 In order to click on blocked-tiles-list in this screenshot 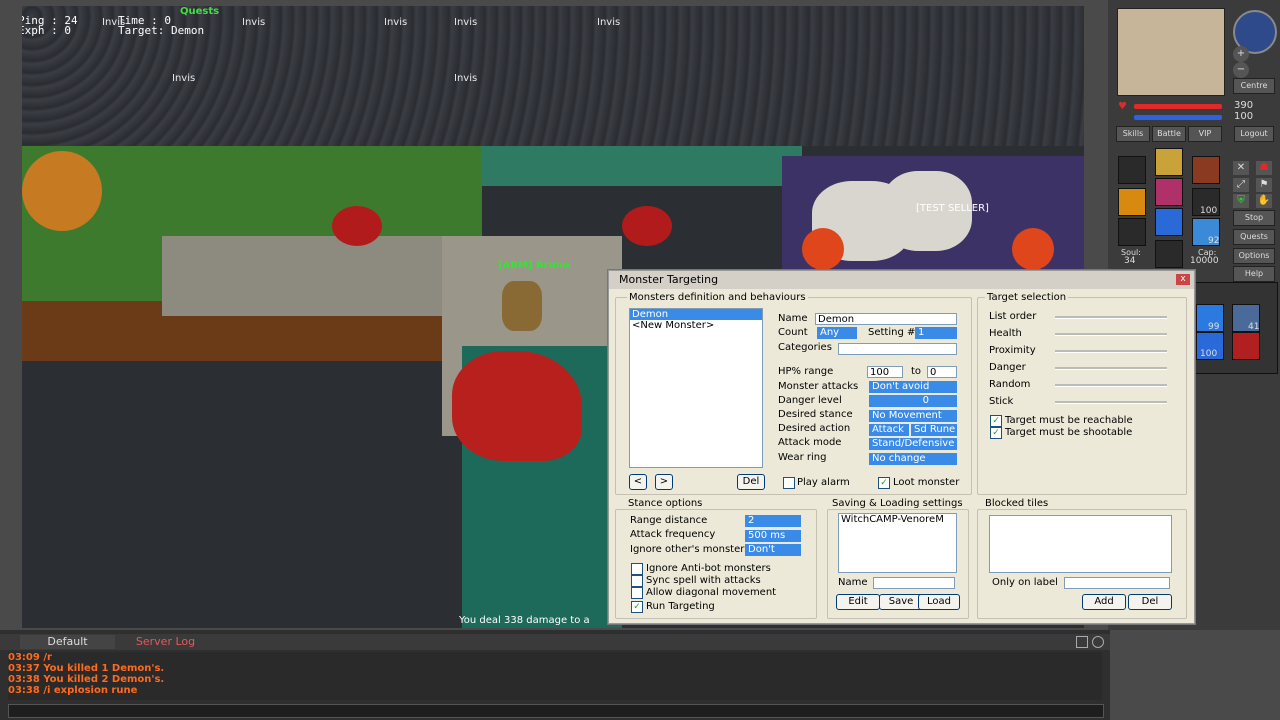, I will do `click(1080, 544)`.